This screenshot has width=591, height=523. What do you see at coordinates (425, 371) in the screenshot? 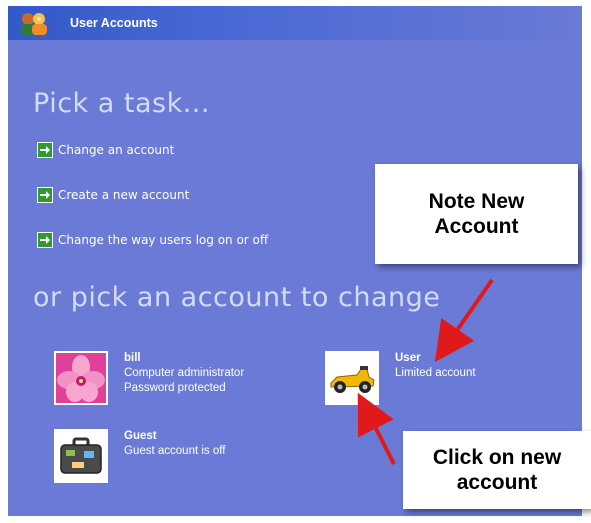
I see `annotation-arrows` at bounding box center [425, 371].